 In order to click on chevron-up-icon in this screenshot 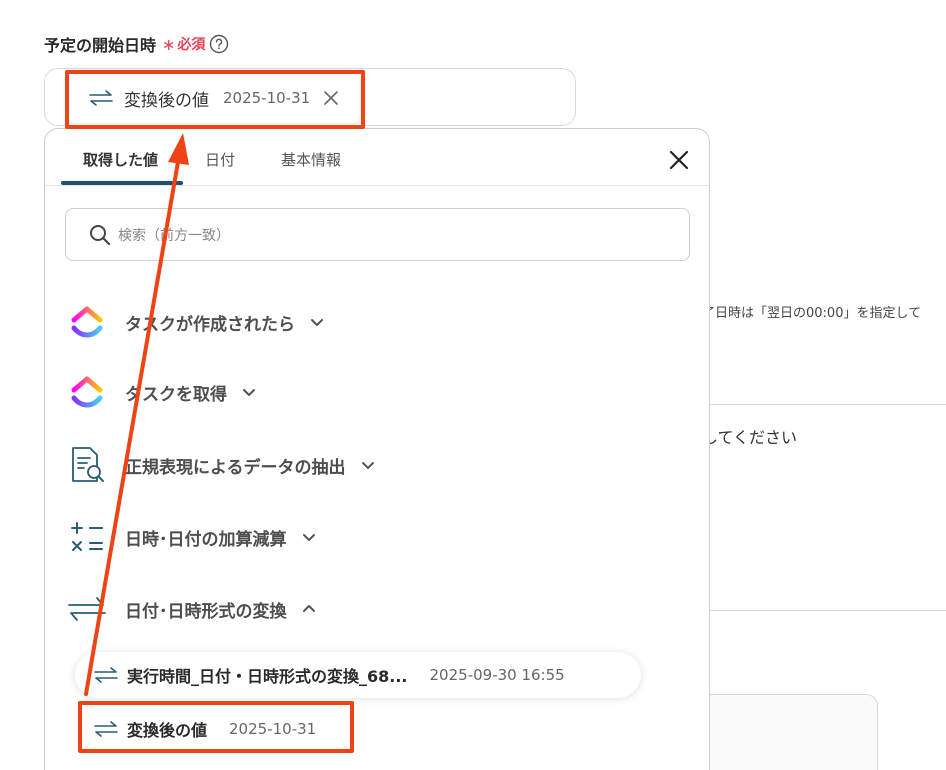, I will do `click(309, 609)`.